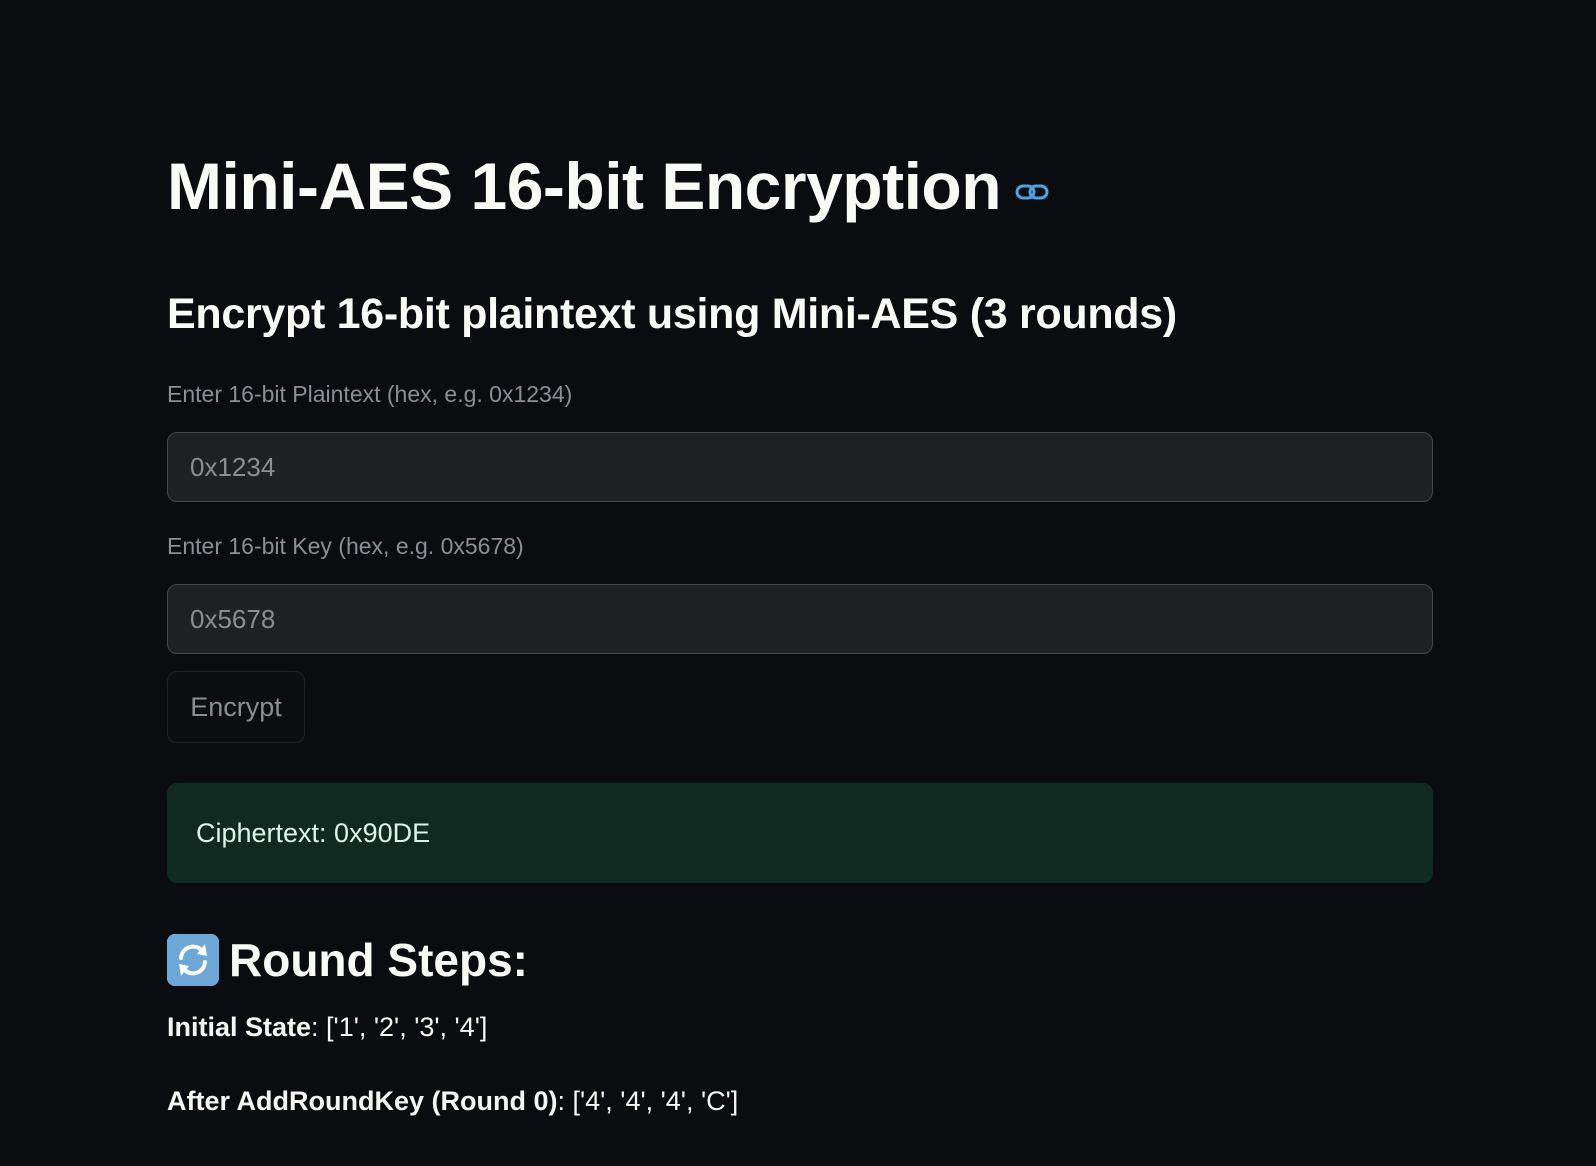  What do you see at coordinates (800, 619) in the screenshot?
I see `key-input` at bounding box center [800, 619].